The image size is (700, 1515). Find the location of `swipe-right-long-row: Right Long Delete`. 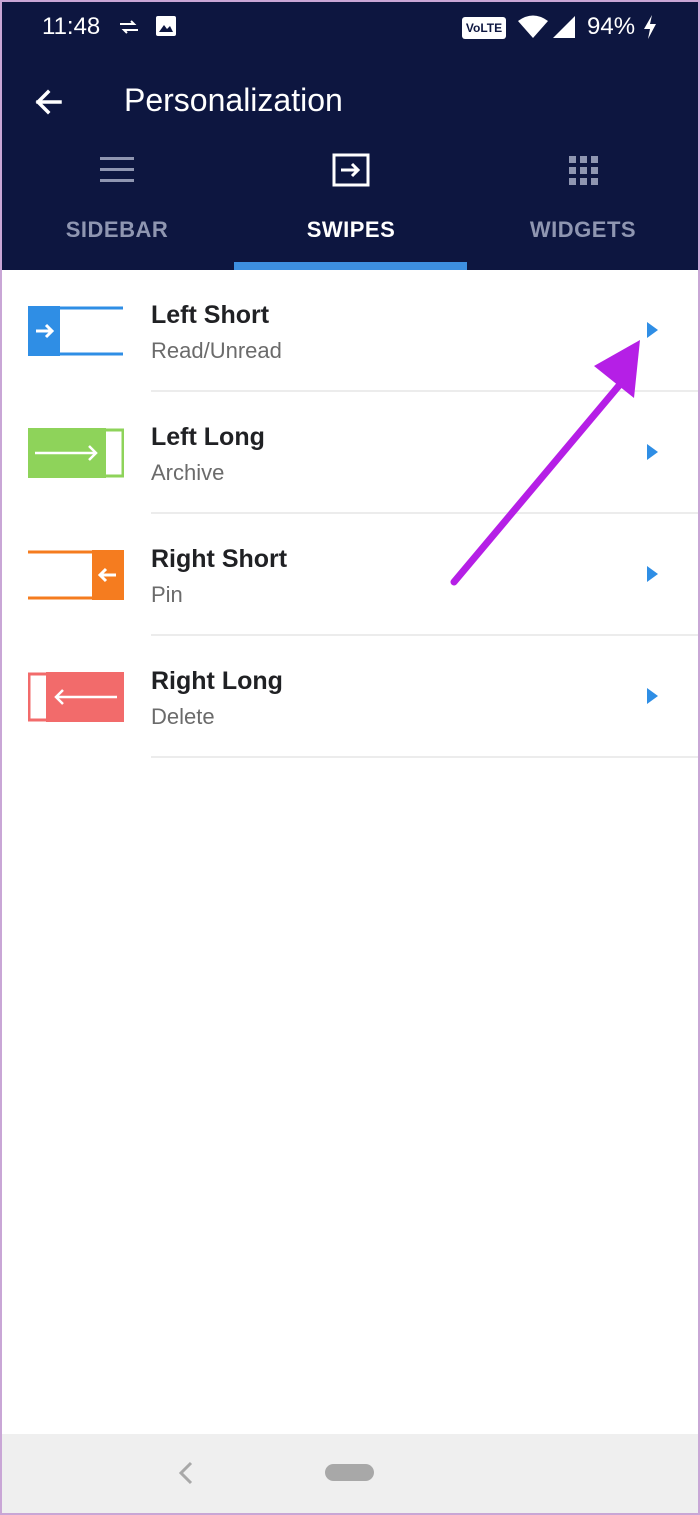

swipe-right-long-row: Right Long Delete is located at coordinates (350, 697).